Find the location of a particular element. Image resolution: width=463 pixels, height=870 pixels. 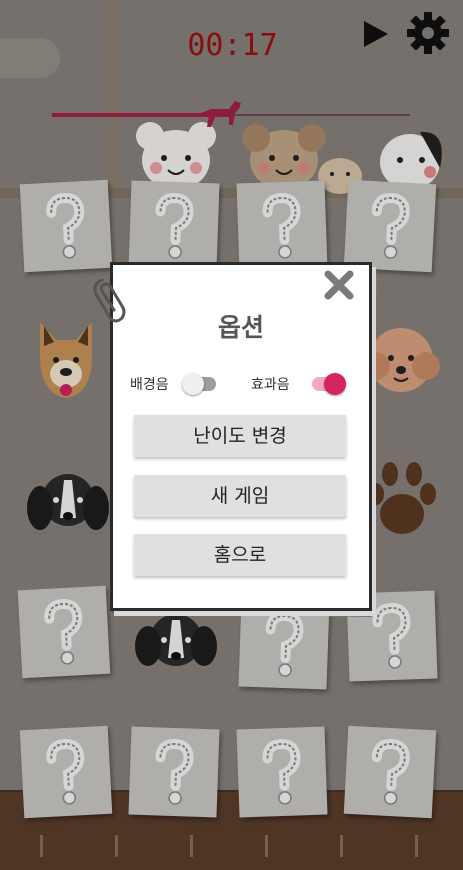

close-icon is located at coordinates (339, 285).